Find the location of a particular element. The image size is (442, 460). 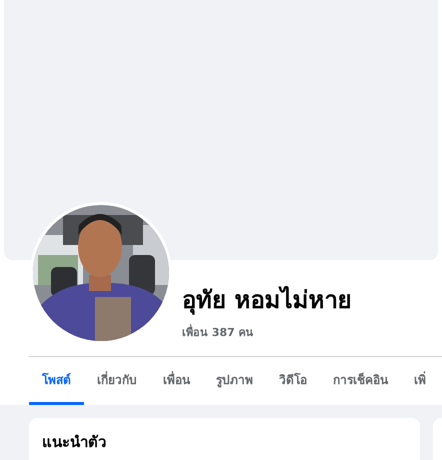

profile-tab: เพื่อน is located at coordinates (176, 381).